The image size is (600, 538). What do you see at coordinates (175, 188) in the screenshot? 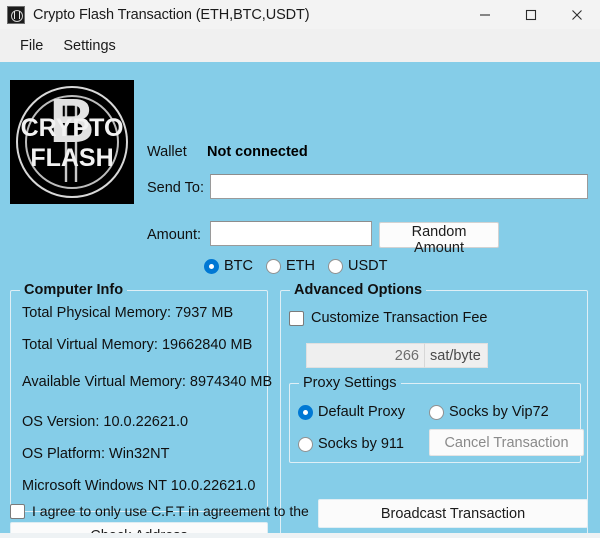
I see `send-to-label: Send To:` at bounding box center [175, 188].